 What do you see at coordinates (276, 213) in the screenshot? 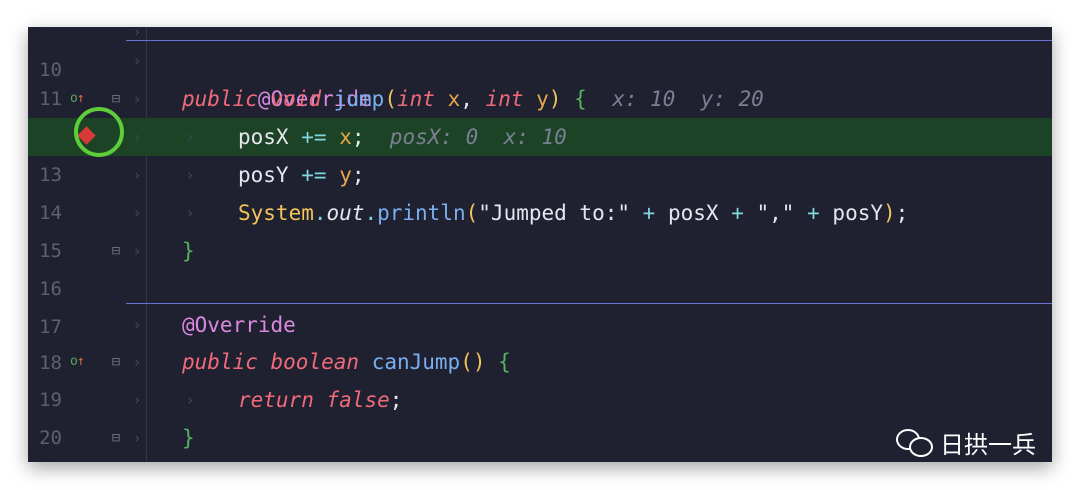
I see `class-name: System` at bounding box center [276, 213].